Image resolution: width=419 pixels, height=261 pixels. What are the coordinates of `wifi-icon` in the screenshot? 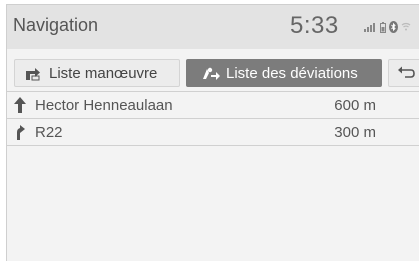 It's located at (406, 27).